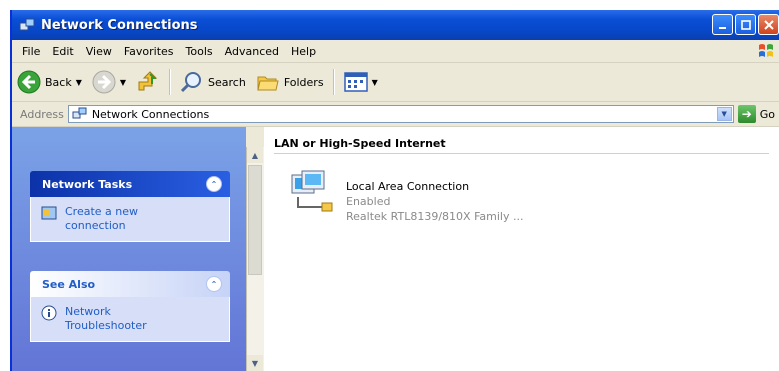 This screenshot has height=371, width=779. I want to click on toolbar: Back ▼ ▼ Search Folders ▼, so click(395, 82).